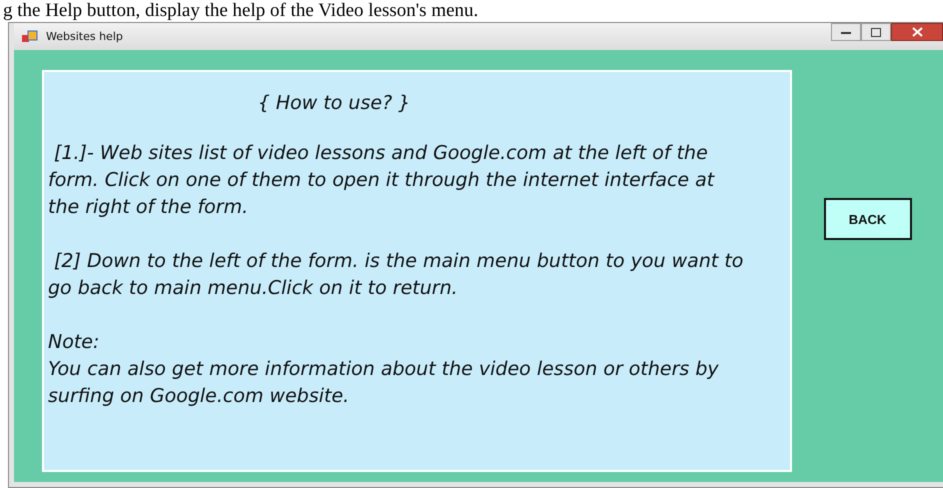 The width and height of the screenshot is (943, 488). What do you see at coordinates (382, 180) in the screenshot?
I see `help-paragraph: [1.]- Web sites list of video lessons and Google.com at the left of the form. Click on one of them to open it through the internet interface at the right of the form.` at bounding box center [382, 180].